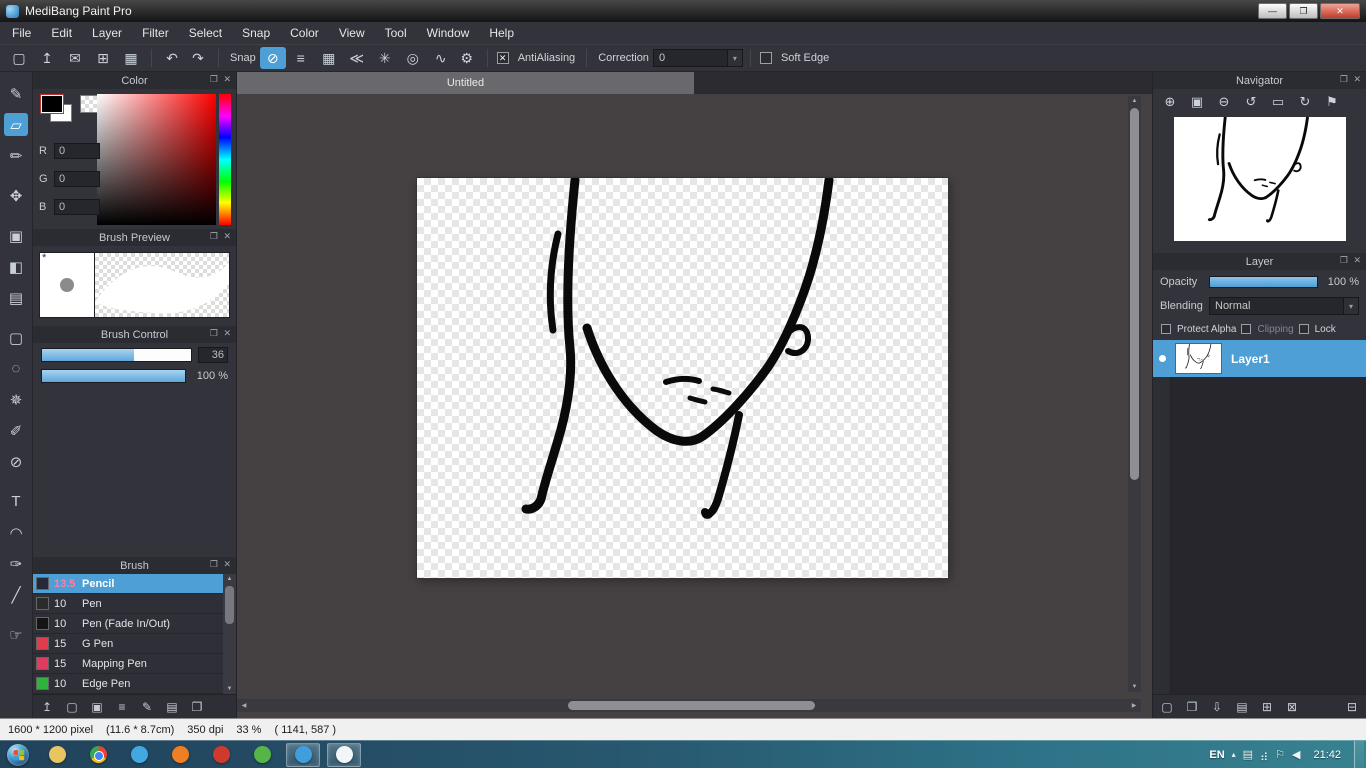 The width and height of the screenshot is (1366, 768). What do you see at coordinates (301, 58) in the screenshot?
I see `snap-parallel-icon: ≡` at bounding box center [301, 58].